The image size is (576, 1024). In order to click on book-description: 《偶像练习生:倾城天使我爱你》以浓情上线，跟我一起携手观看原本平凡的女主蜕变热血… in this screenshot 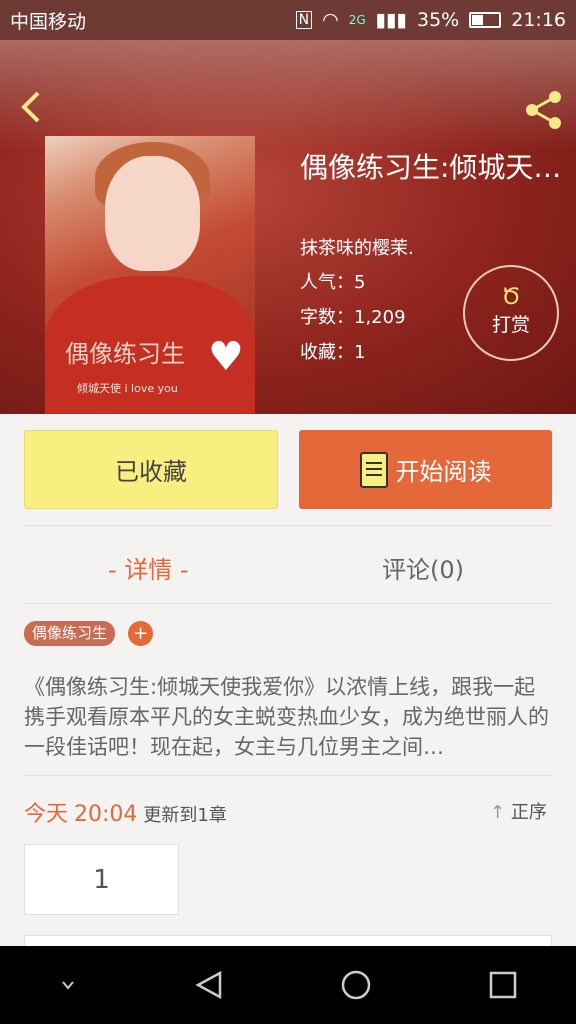, I will do `click(289, 717)`.